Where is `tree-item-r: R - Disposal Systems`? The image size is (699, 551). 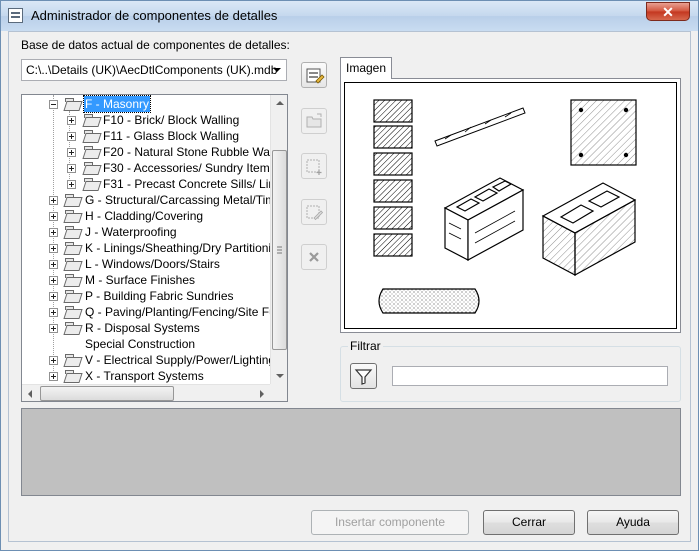 tree-item-r: R - Disposal Systems is located at coordinates (146, 328).